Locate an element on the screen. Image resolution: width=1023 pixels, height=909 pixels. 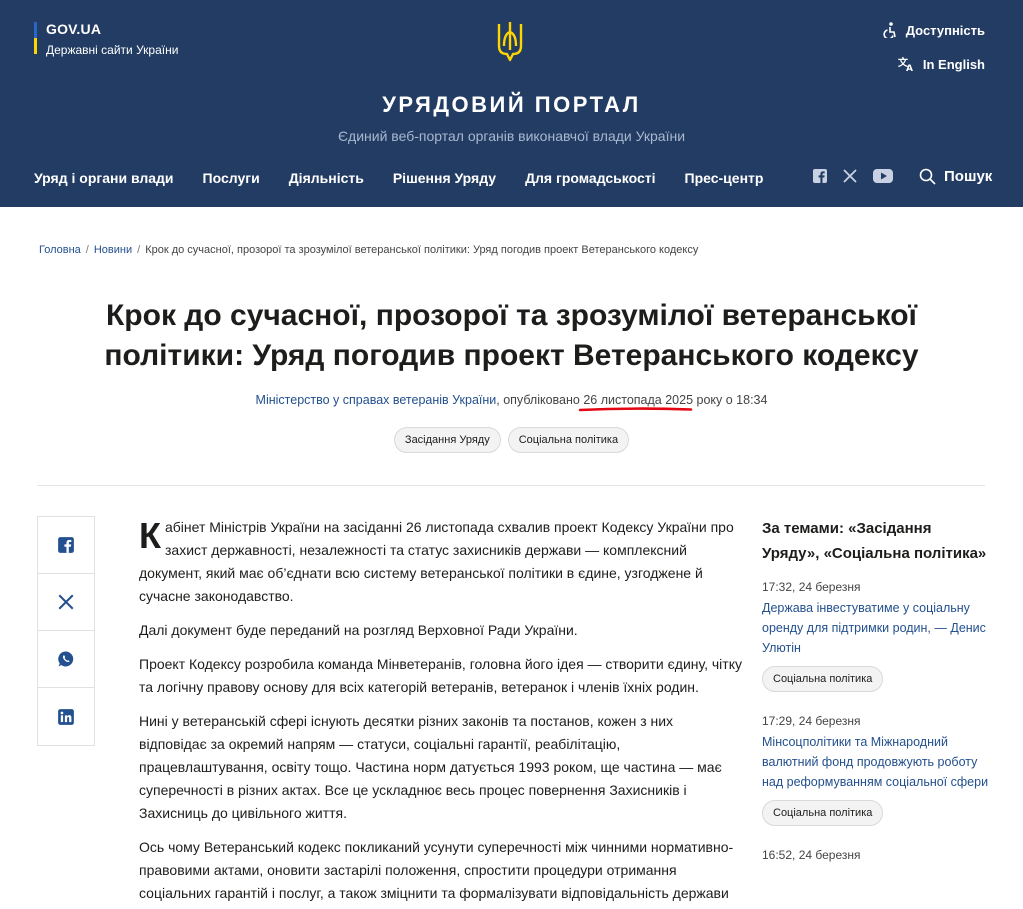
share-whatsapp-button is located at coordinates (66, 659).